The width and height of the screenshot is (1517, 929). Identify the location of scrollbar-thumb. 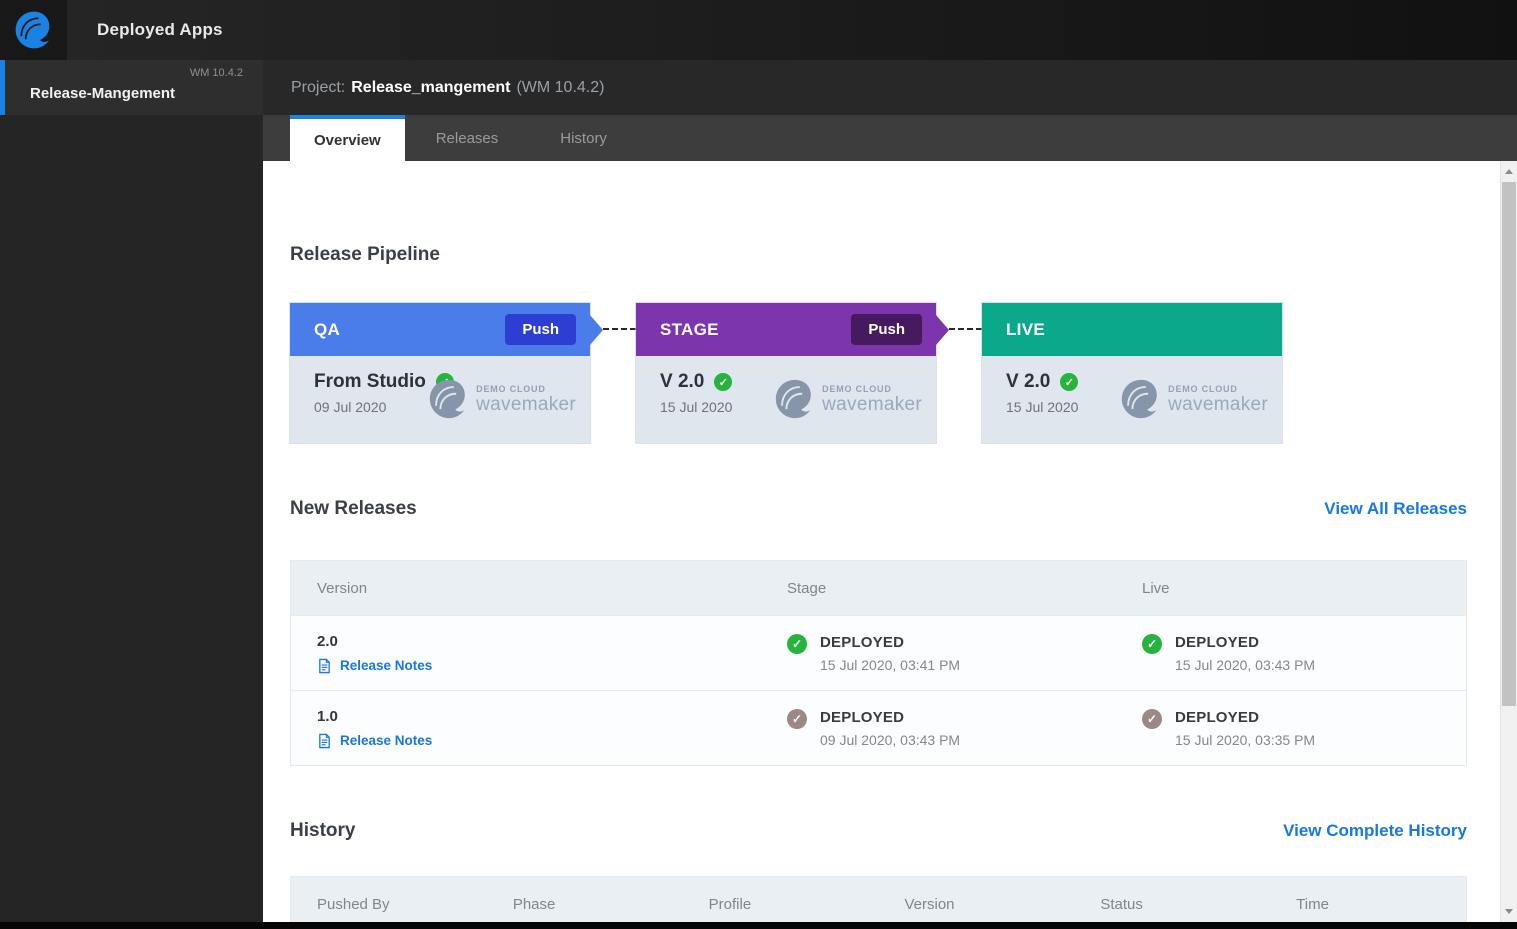
(1509, 444).